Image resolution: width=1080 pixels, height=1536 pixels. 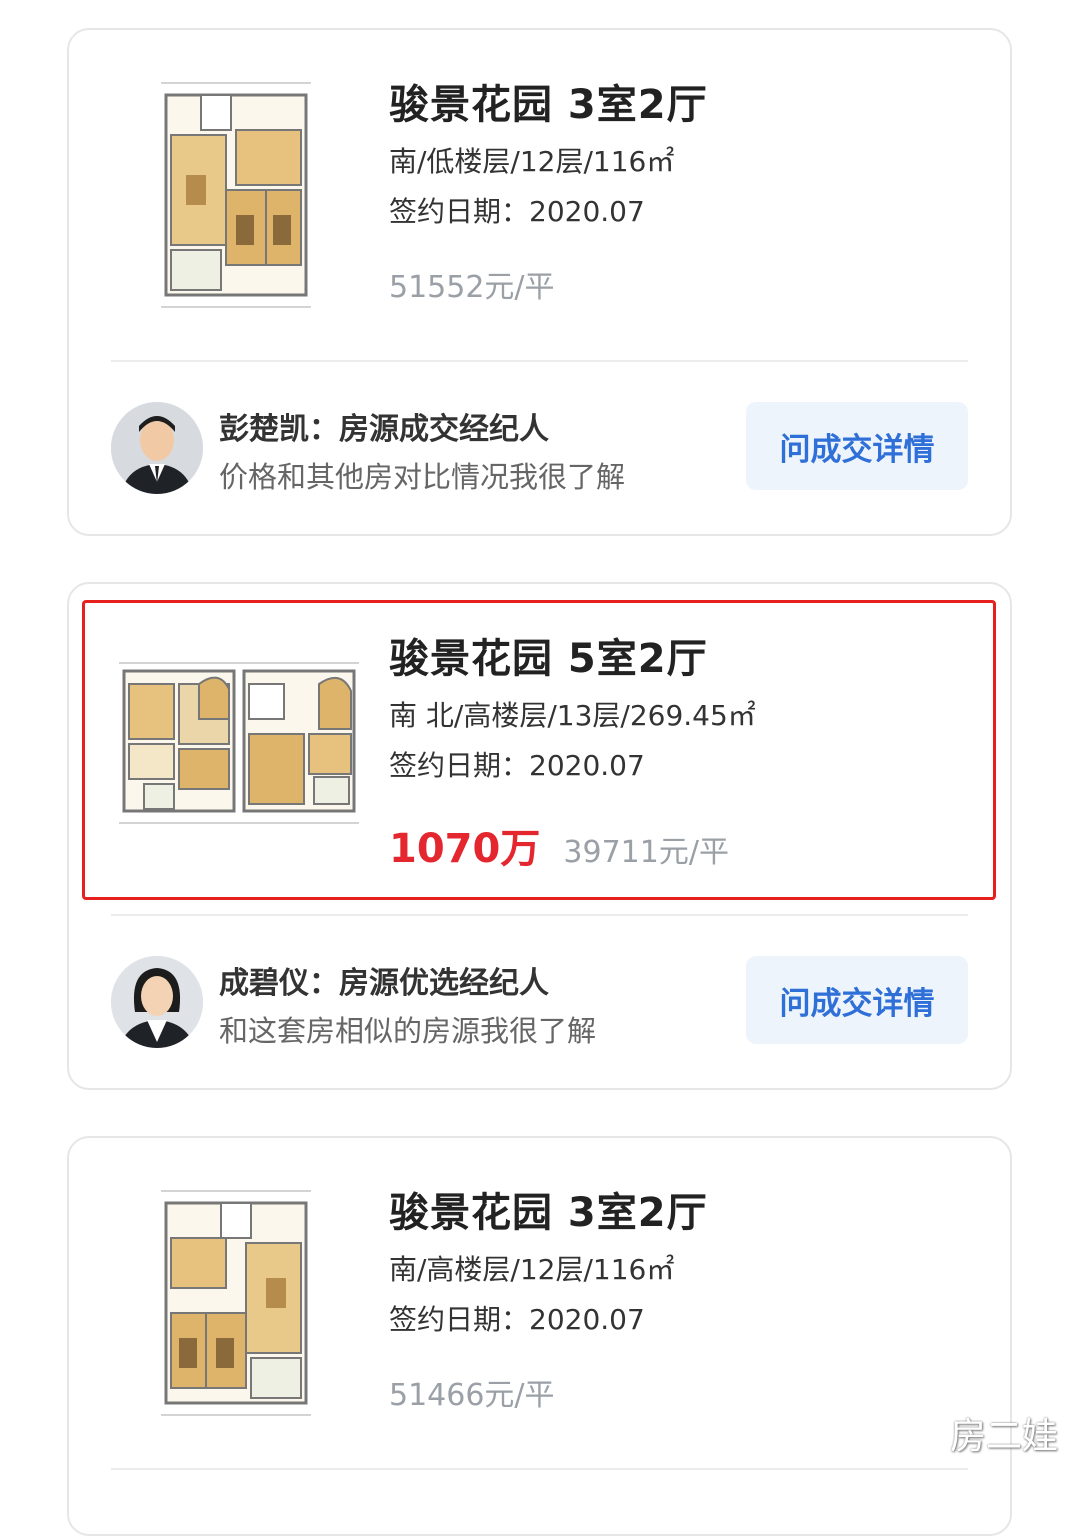 I want to click on listing-meta: 南/低楼层/12层/116㎡, so click(x=532, y=161).